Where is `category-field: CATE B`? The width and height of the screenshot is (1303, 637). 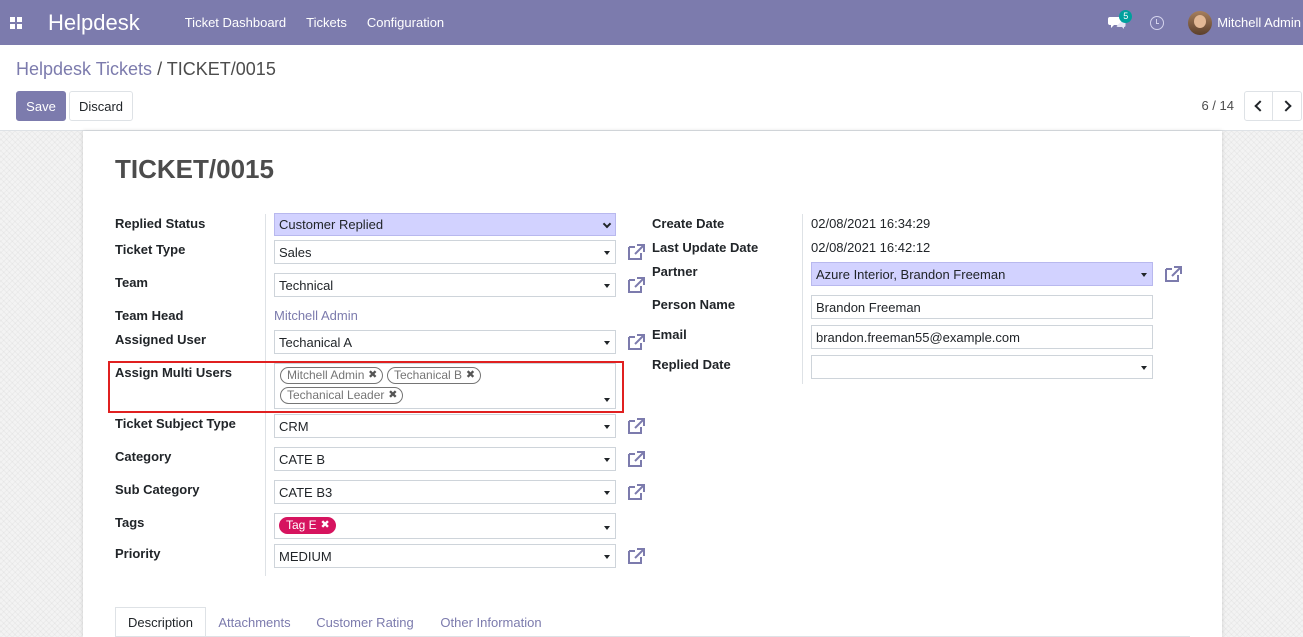 category-field: CATE B is located at coordinates (445, 459).